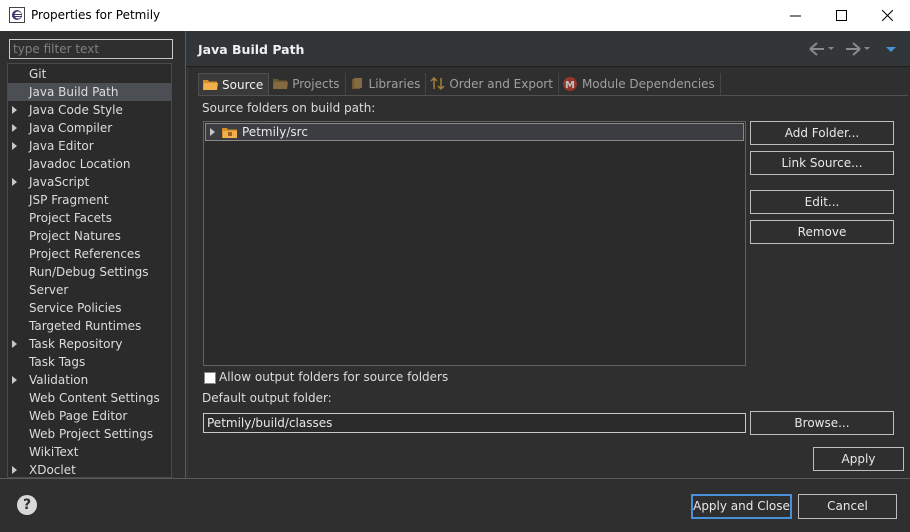  Describe the element at coordinates (210, 84) in the screenshot. I see `source-folder-icon` at that location.